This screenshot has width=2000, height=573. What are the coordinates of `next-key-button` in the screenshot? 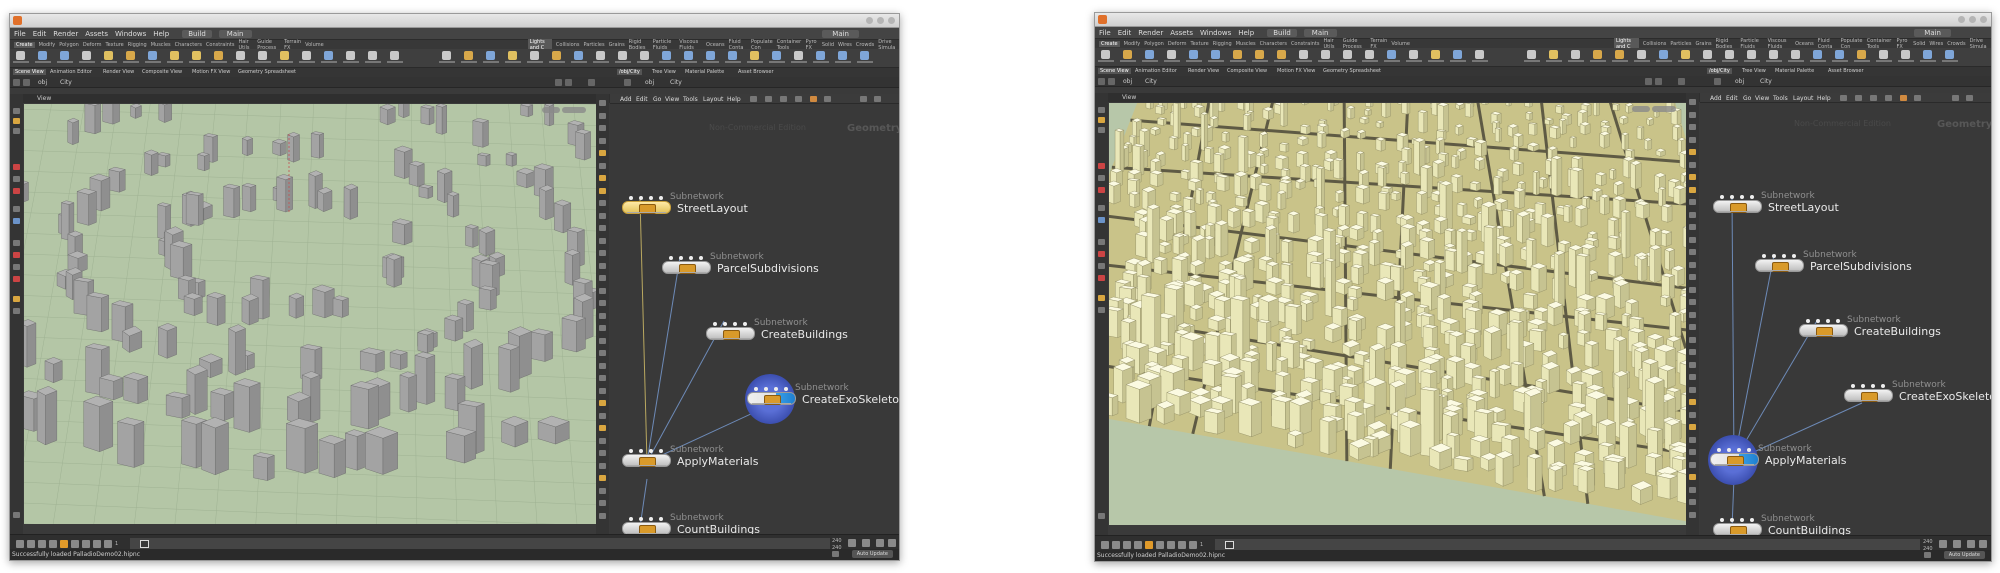 It's located at (86, 544).